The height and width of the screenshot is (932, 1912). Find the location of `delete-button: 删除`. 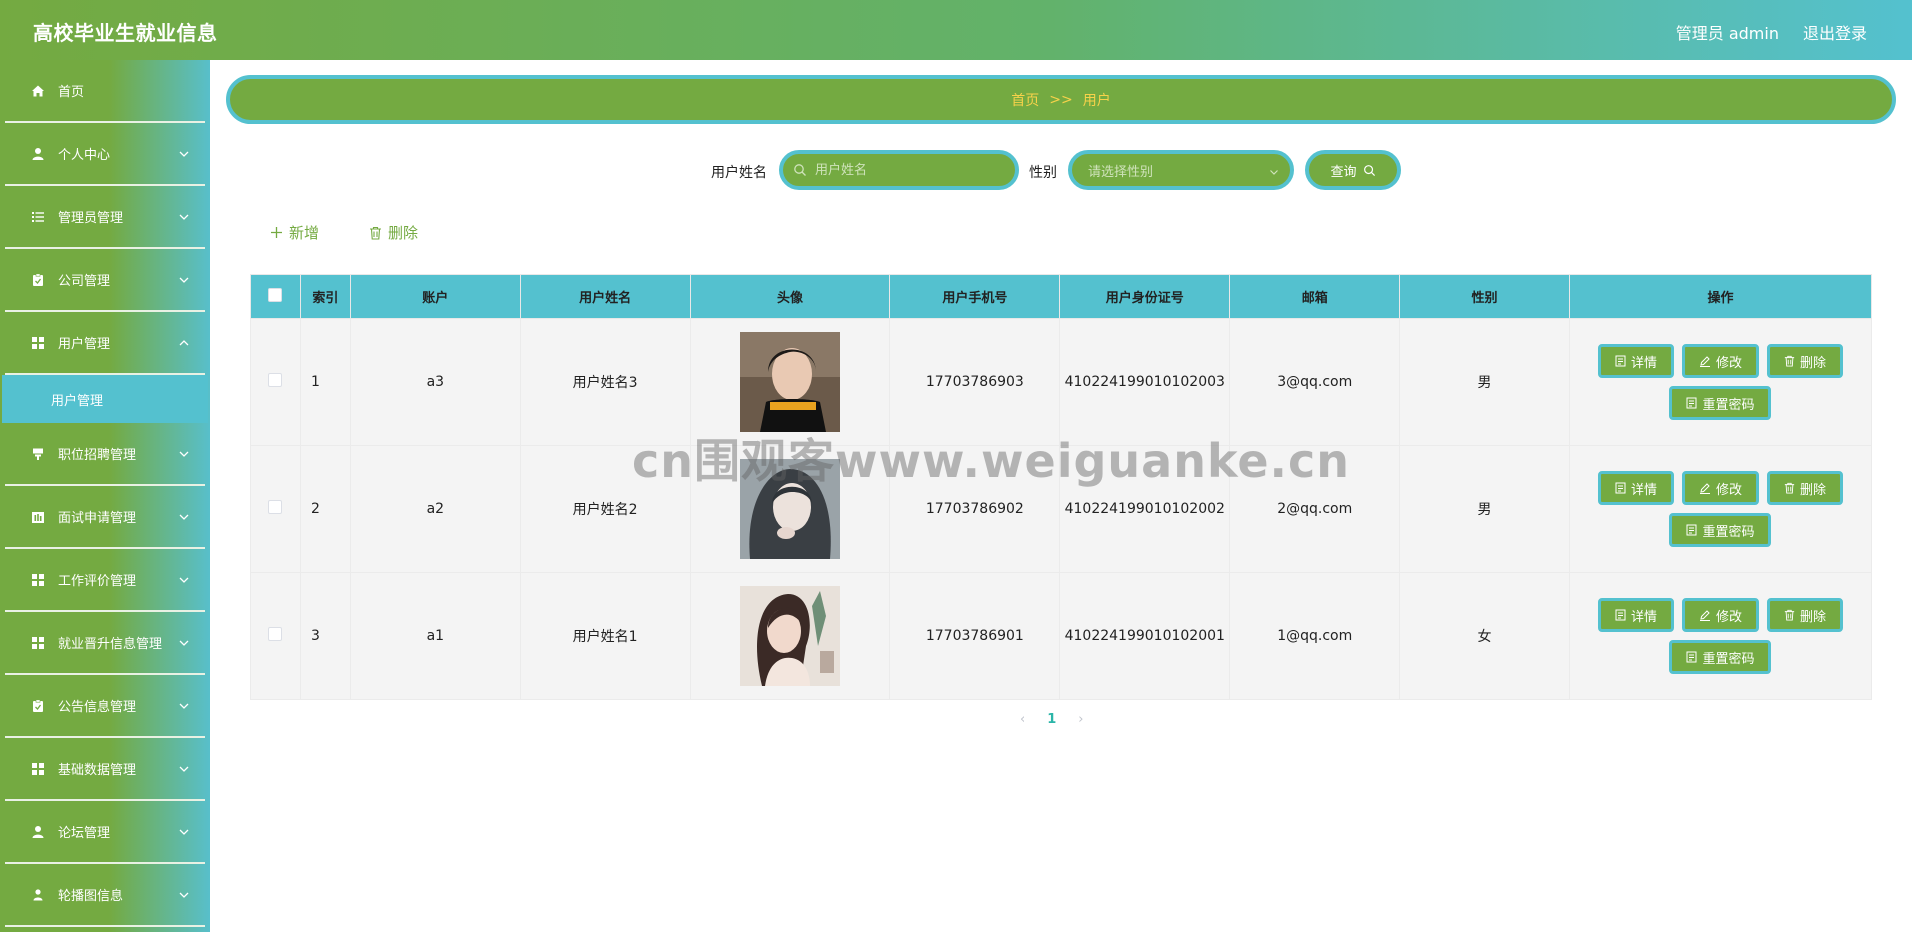

delete-button: 删除 is located at coordinates (393, 232).